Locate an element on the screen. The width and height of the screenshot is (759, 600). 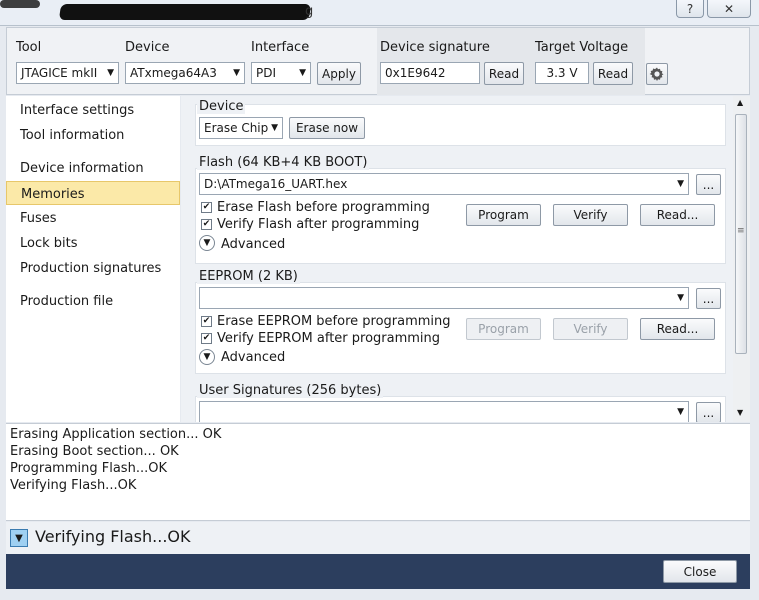
interface-label: Interface is located at coordinates (280, 47).